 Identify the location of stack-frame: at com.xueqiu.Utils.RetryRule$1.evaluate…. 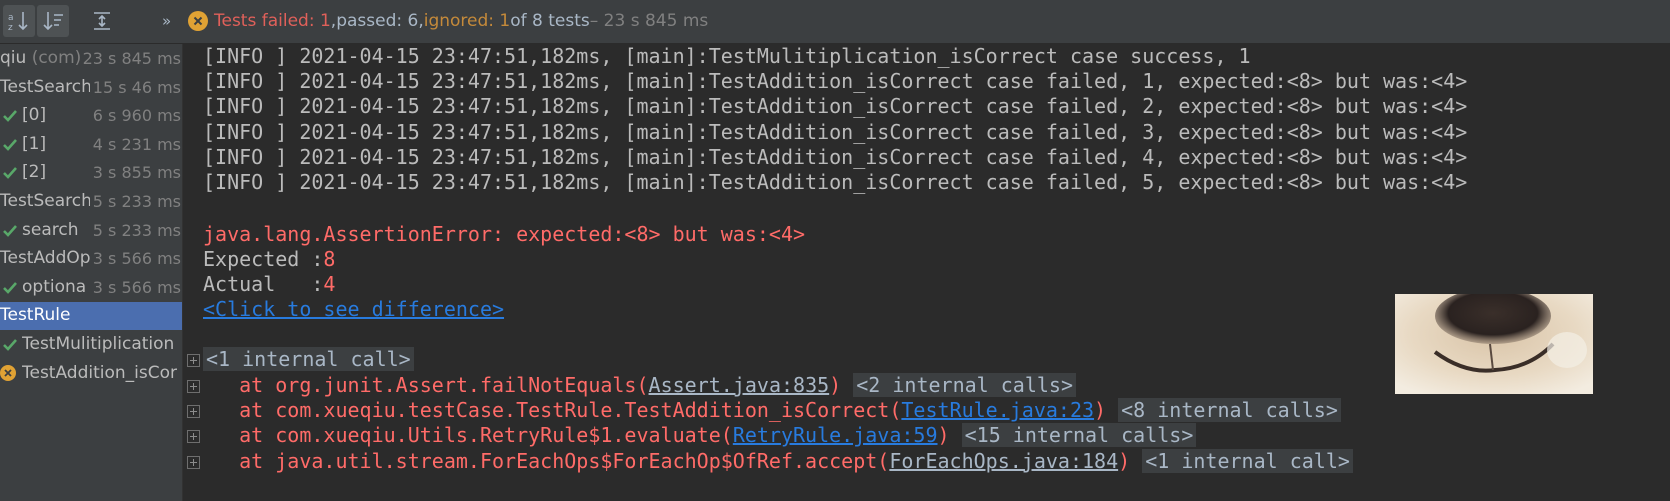
(700, 435).